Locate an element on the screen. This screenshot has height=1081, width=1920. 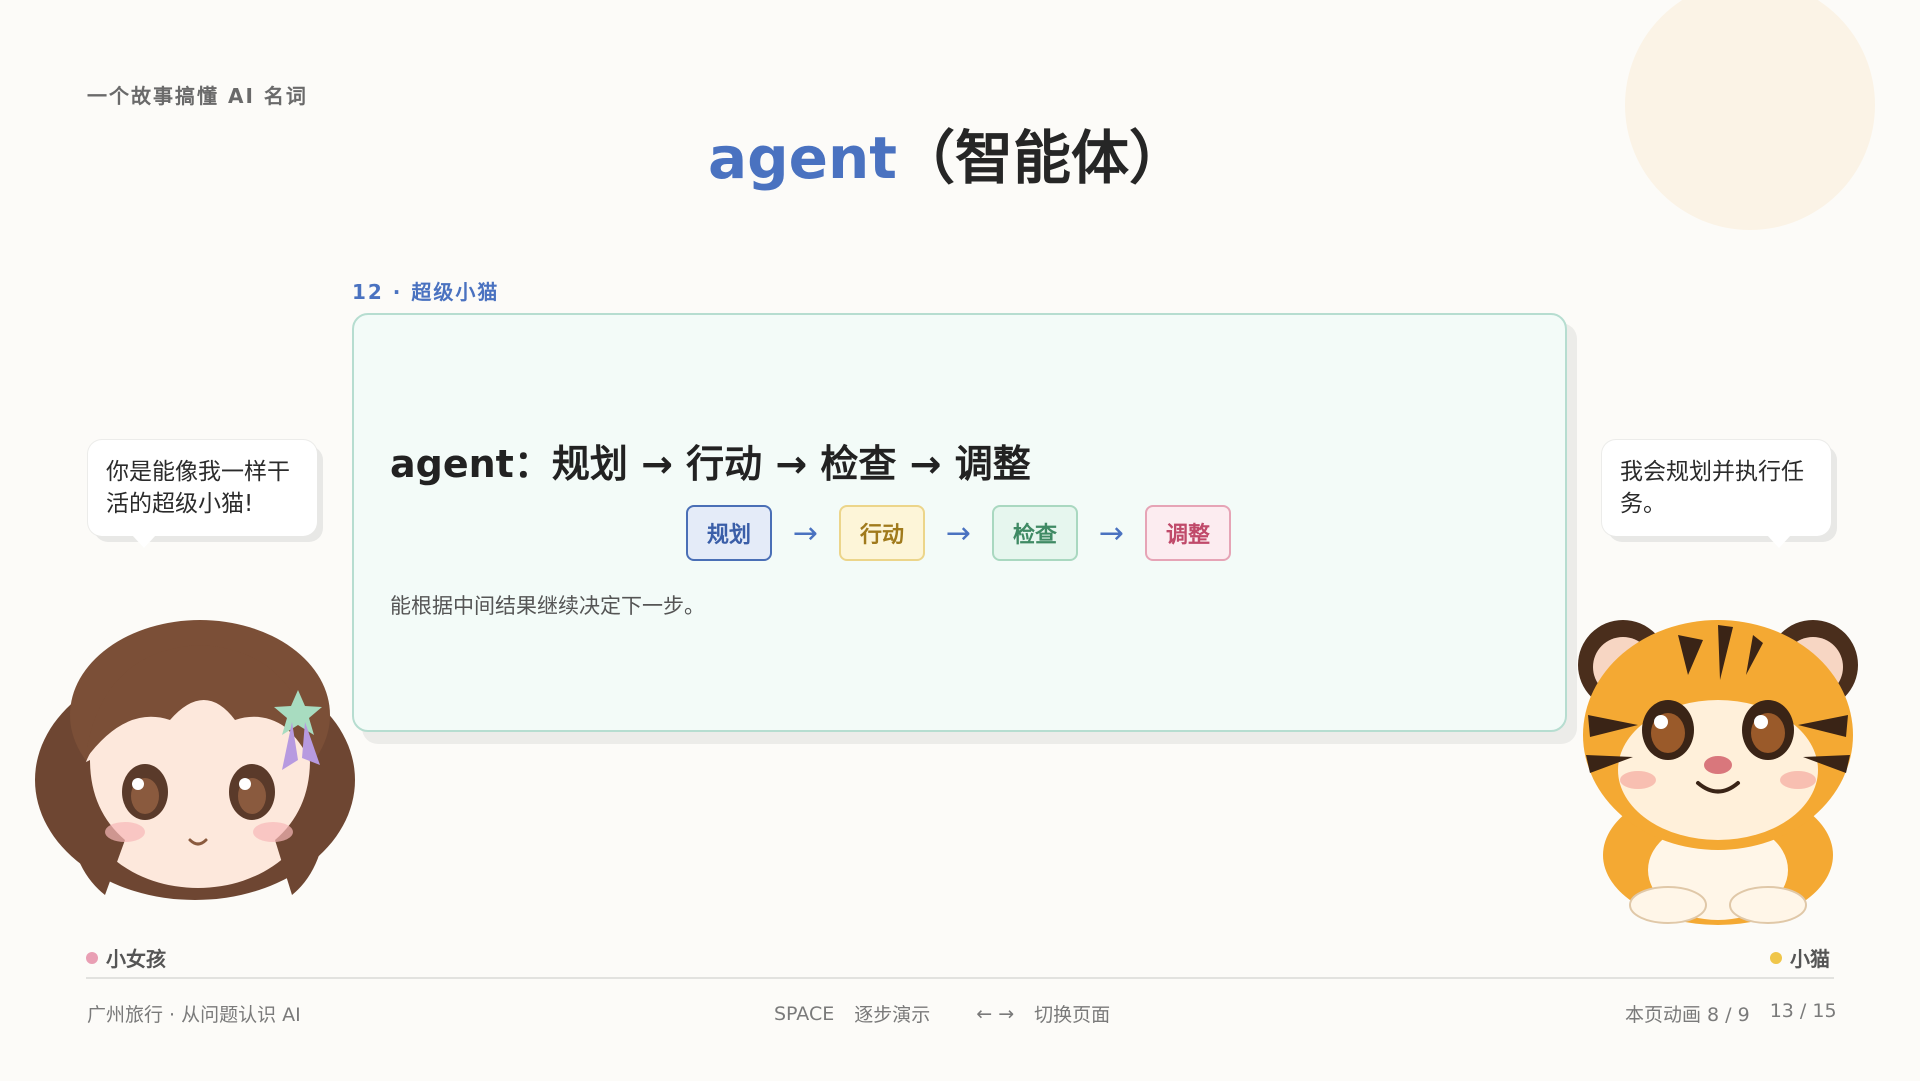
step-adjust: 调整 is located at coordinates (1188, 533).